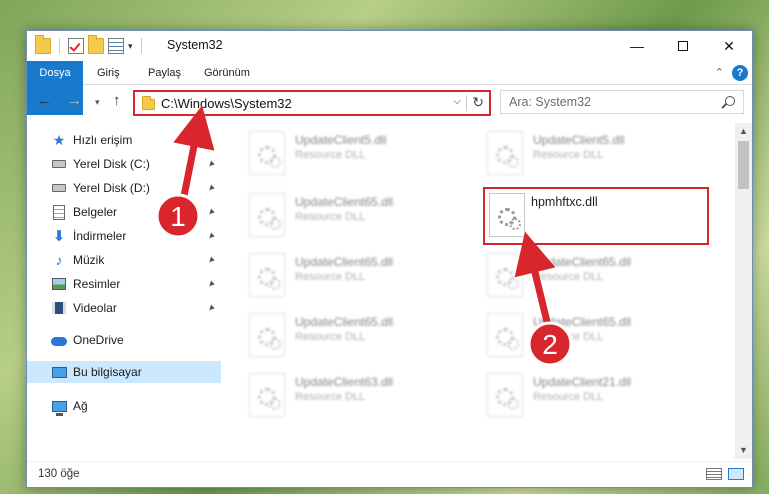  I want to click on file-item: UpdateClient21.dll Resource DLL, so click(597, 396).